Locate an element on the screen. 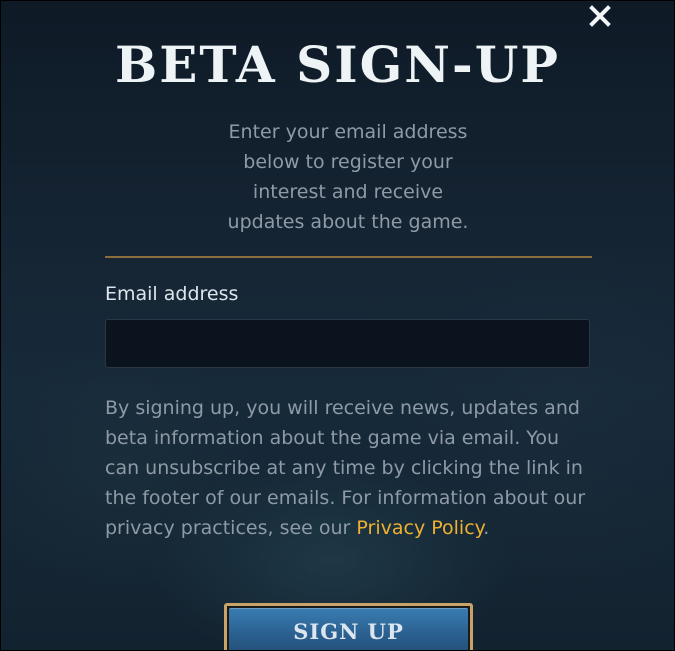 The height and width of the screenshot is (651, 675). modal-title: BETA SIGN-UP is located at coordinates (337, 64).